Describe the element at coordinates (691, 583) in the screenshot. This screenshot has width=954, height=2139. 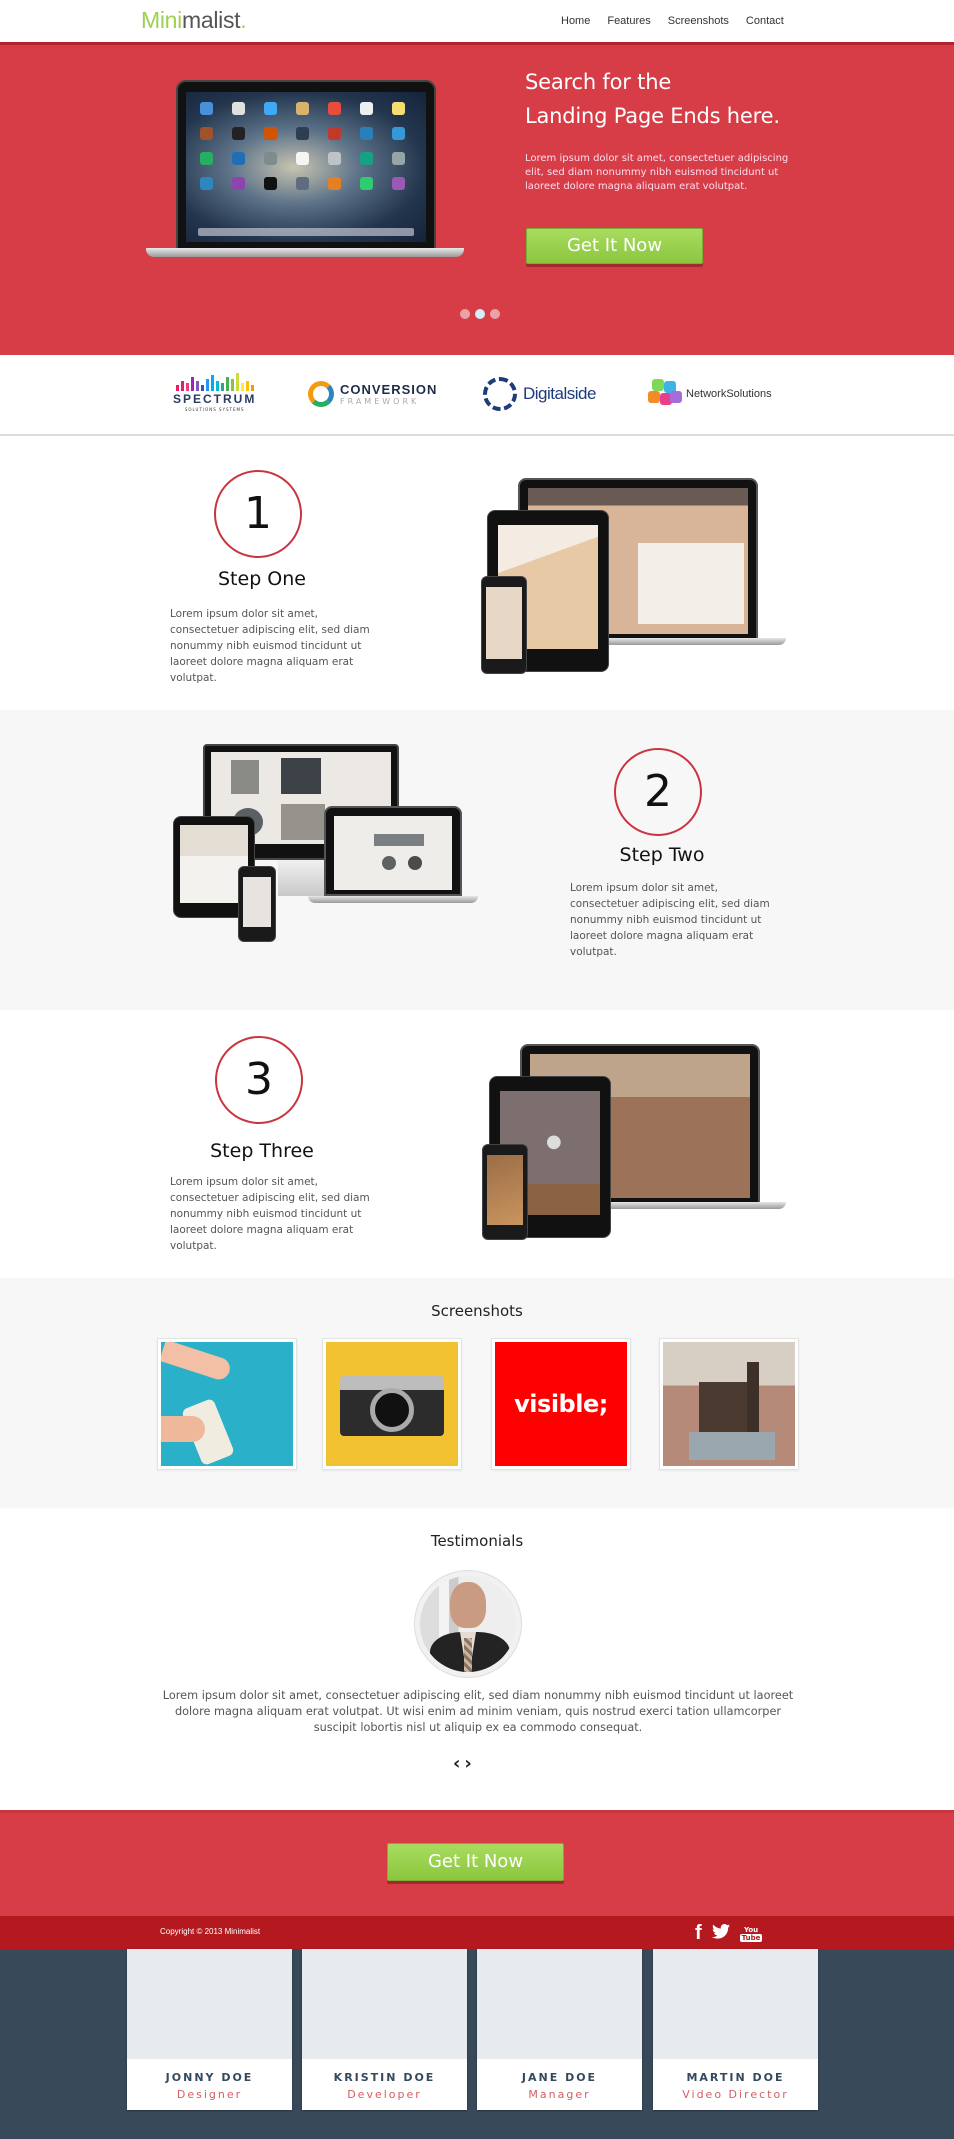
I see `book-image` at that location.